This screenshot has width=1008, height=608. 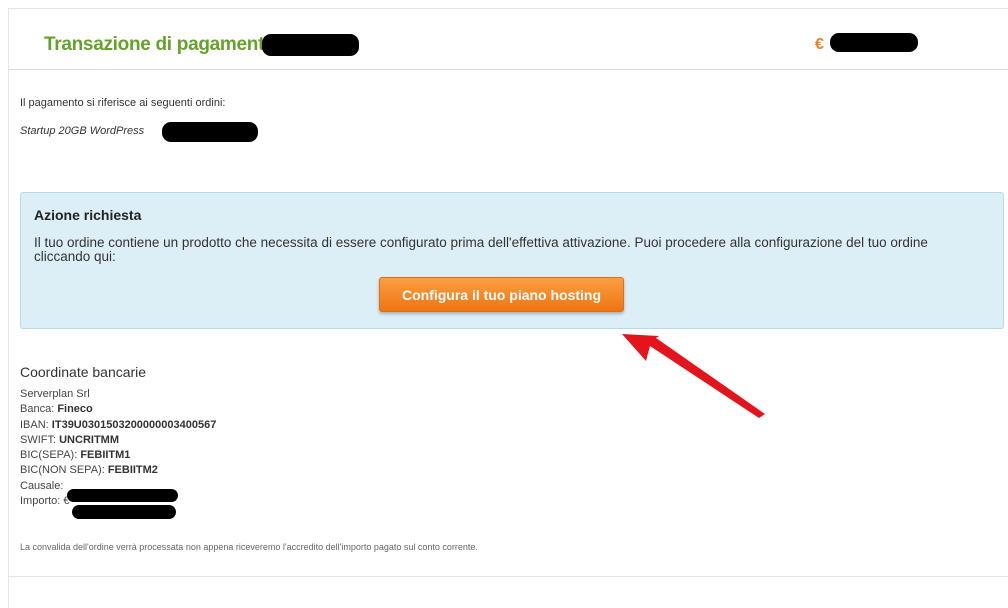 What do you see at coordinates (210, 132) in the screenshot?
I see `redacted-order-ref` at bounding box center [210, 132].